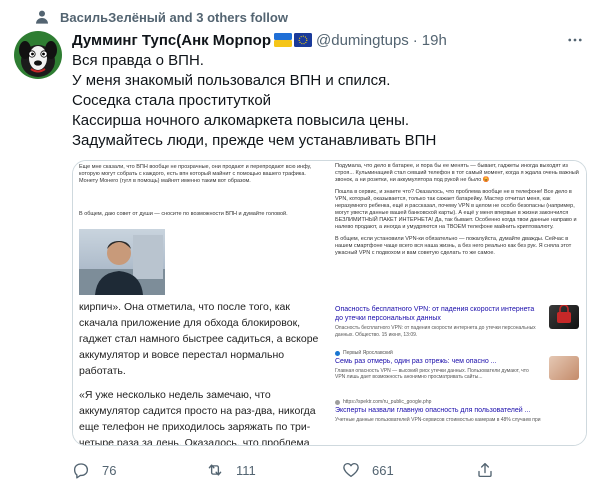 Image resolution: width=600 pixels, height=493 pixels. I want to click on social-context-text: ВасильЗелёный and 3 others follow, so click(174, 17).